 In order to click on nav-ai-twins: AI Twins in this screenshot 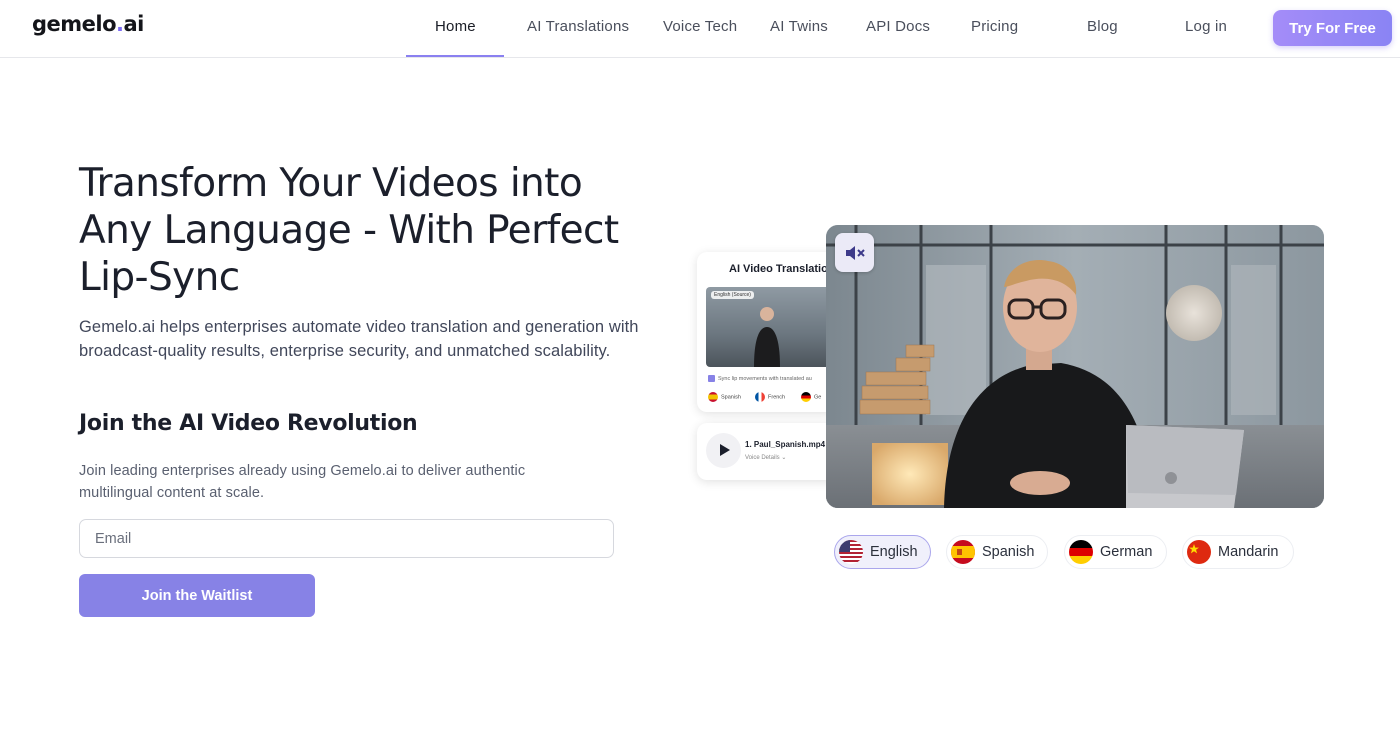, I will do `click(799, 26)`.